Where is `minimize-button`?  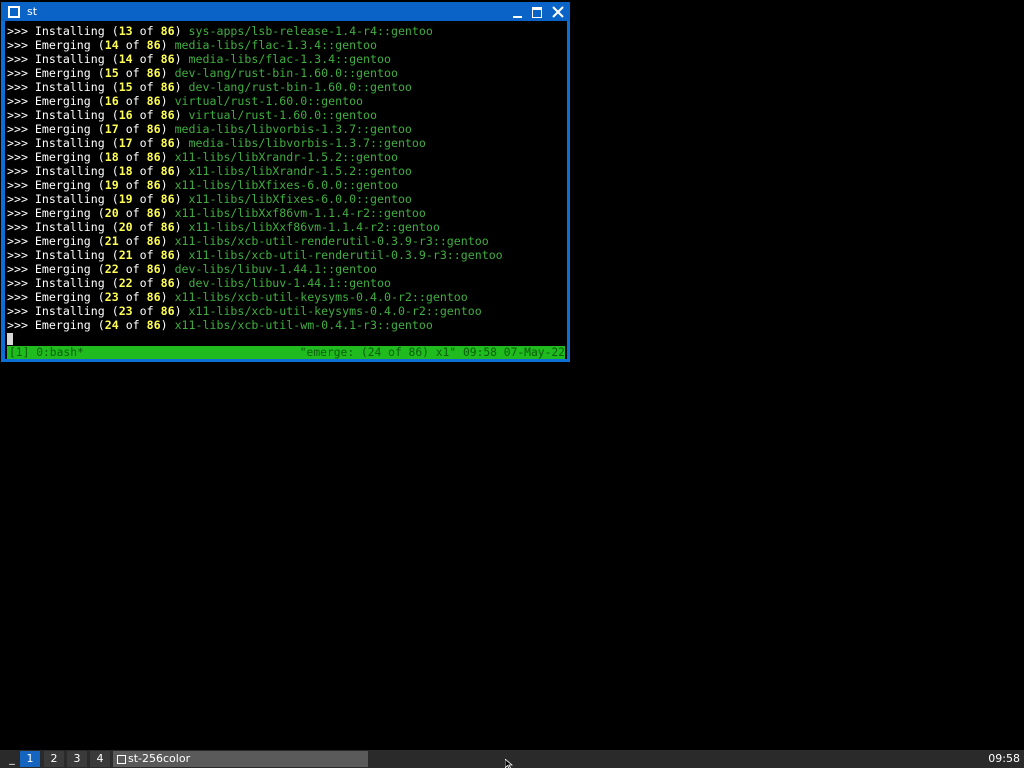
minimize-button is located at coordinates (517, 12).